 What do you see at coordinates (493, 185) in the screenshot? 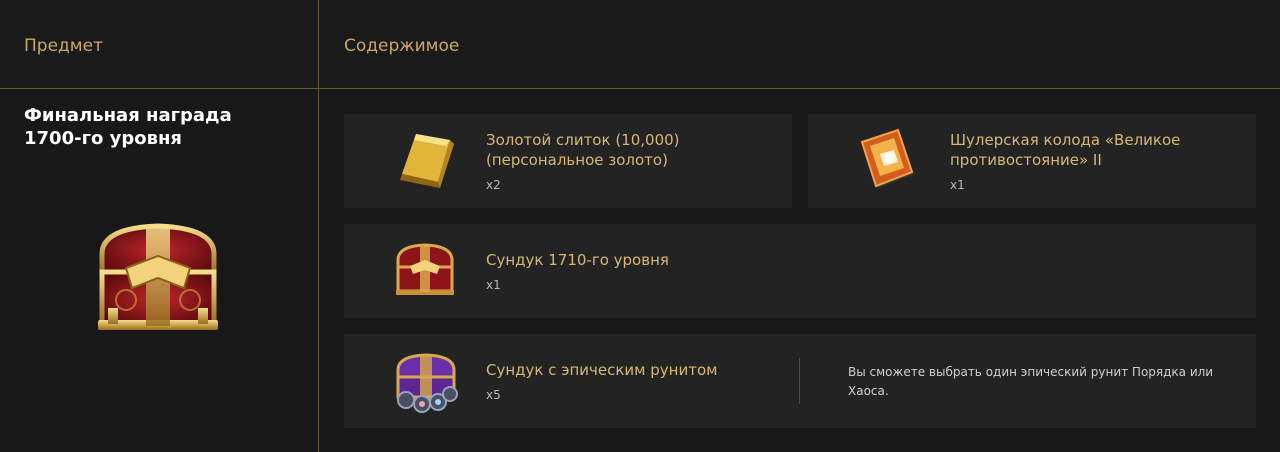
I see `content-qty: x2` at bounding box center [493, 185].